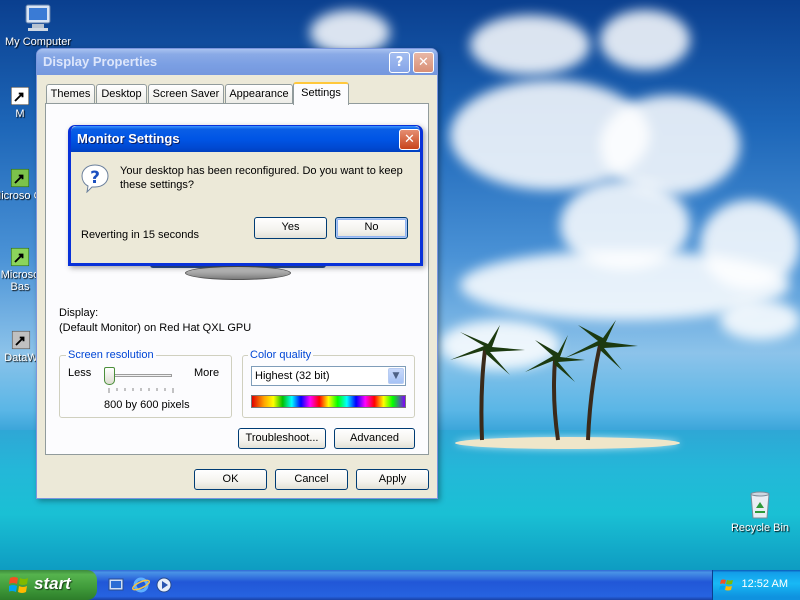 This screenshot has width=800, height=600. Describe the element at coordinates (164, 585) in the screenshot. I see `media-player-icon` at that location.